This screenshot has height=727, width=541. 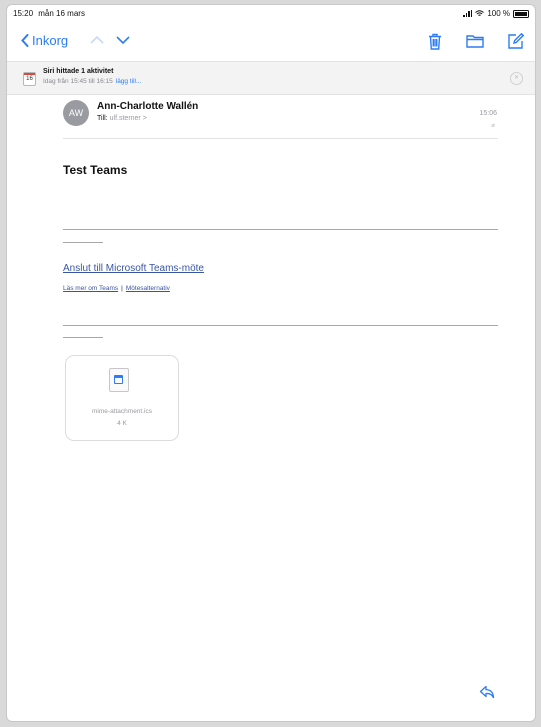 I want to click on header-divider, so click(x=280, y=138).